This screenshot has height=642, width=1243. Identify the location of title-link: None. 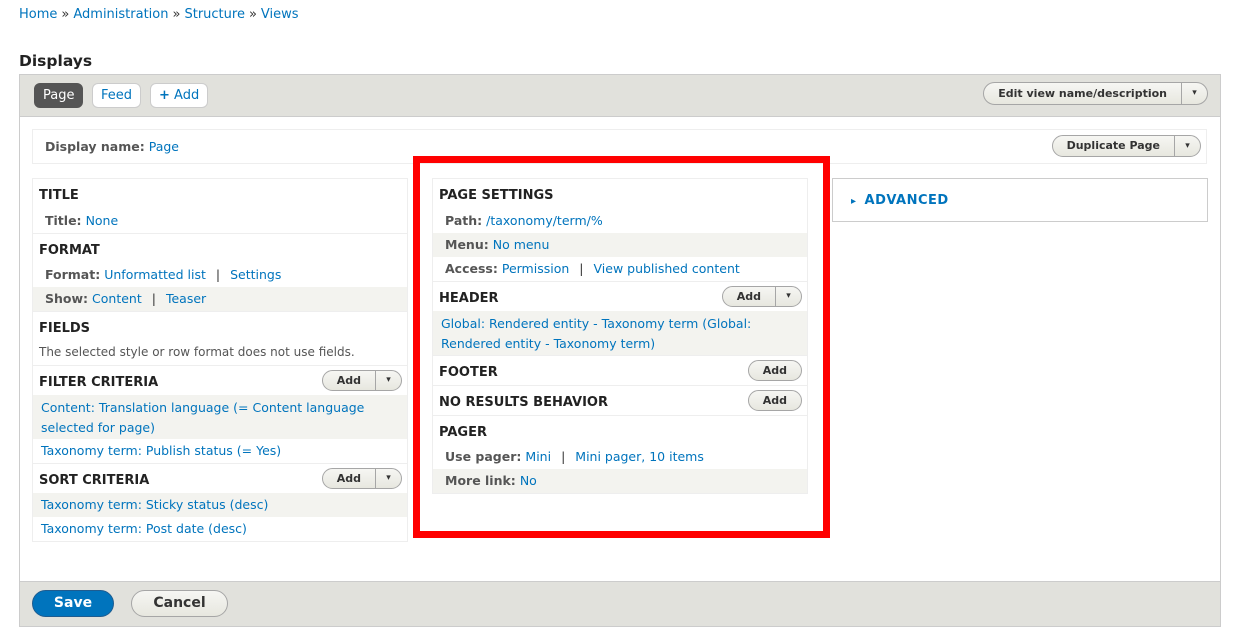
(102, 220).